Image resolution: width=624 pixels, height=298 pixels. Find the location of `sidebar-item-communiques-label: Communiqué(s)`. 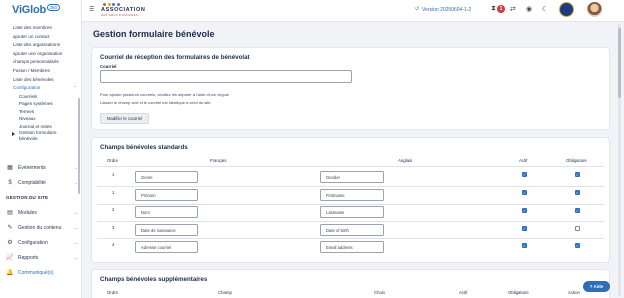

sidebar-item-communiques-label: Communiqué(s) is located at coordinates (36, 272).